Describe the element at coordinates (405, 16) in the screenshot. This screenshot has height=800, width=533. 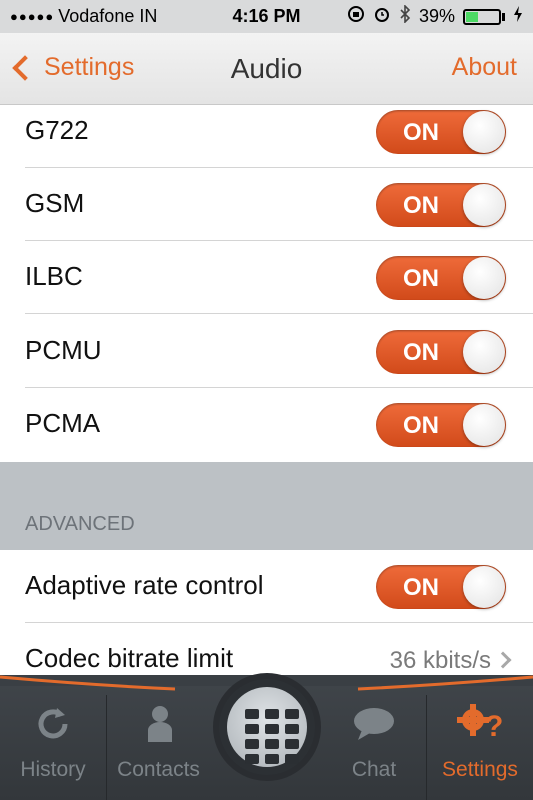
I see `bluetooth-icon` at that location.